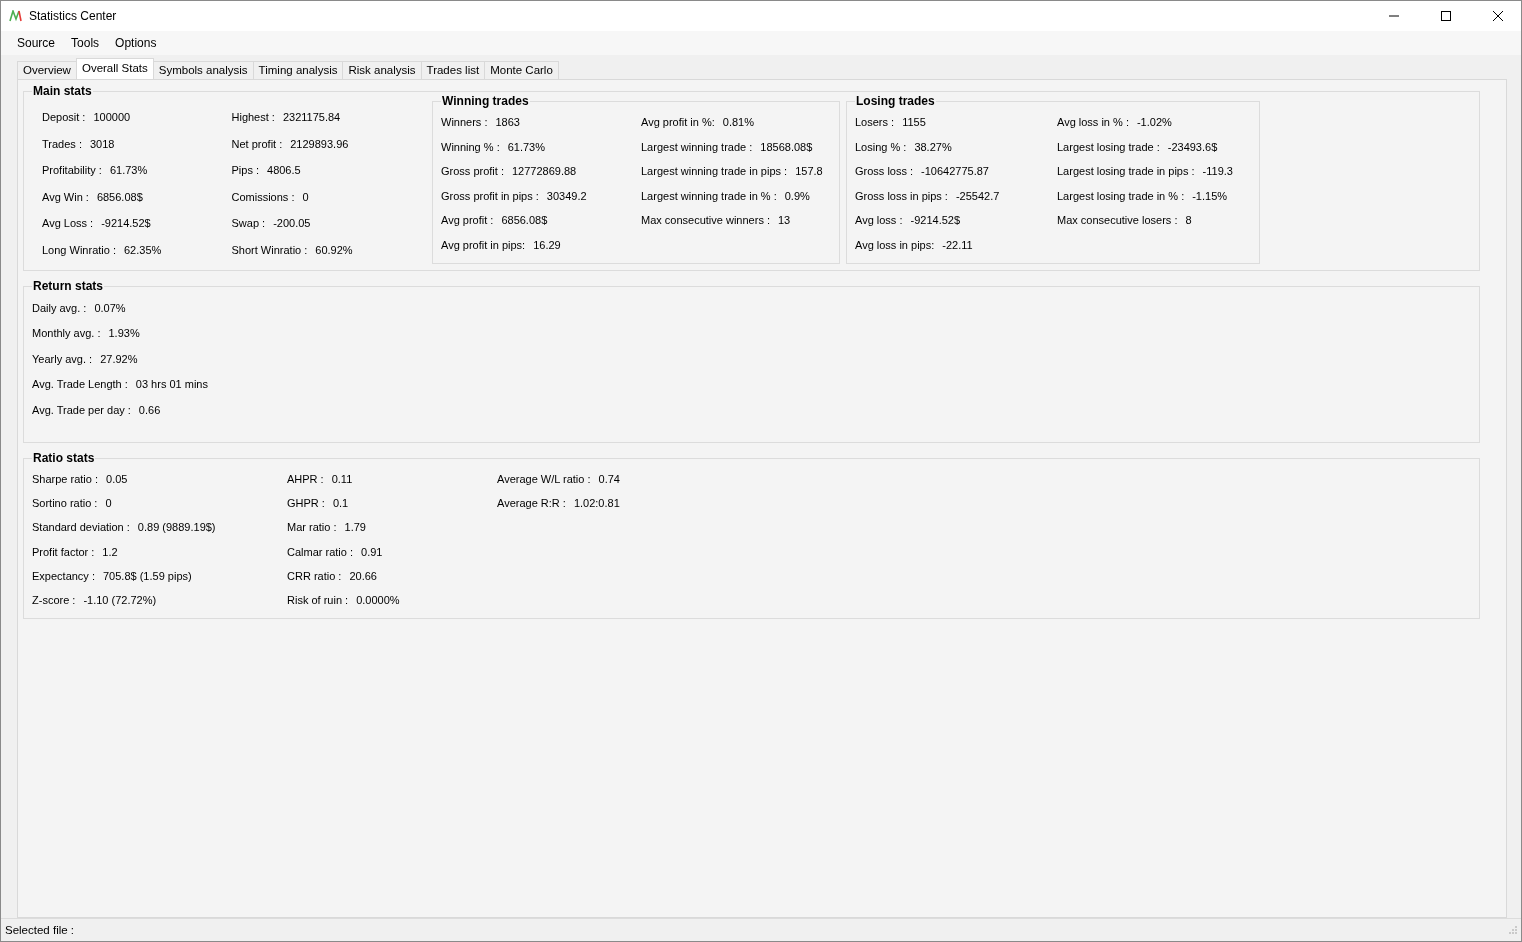 This screenshot has height=942, width=1522. What do you see at coordinates (112, 117) in the screenshot?
I see `stat-value: 100000` at bounding box center [112, 117].